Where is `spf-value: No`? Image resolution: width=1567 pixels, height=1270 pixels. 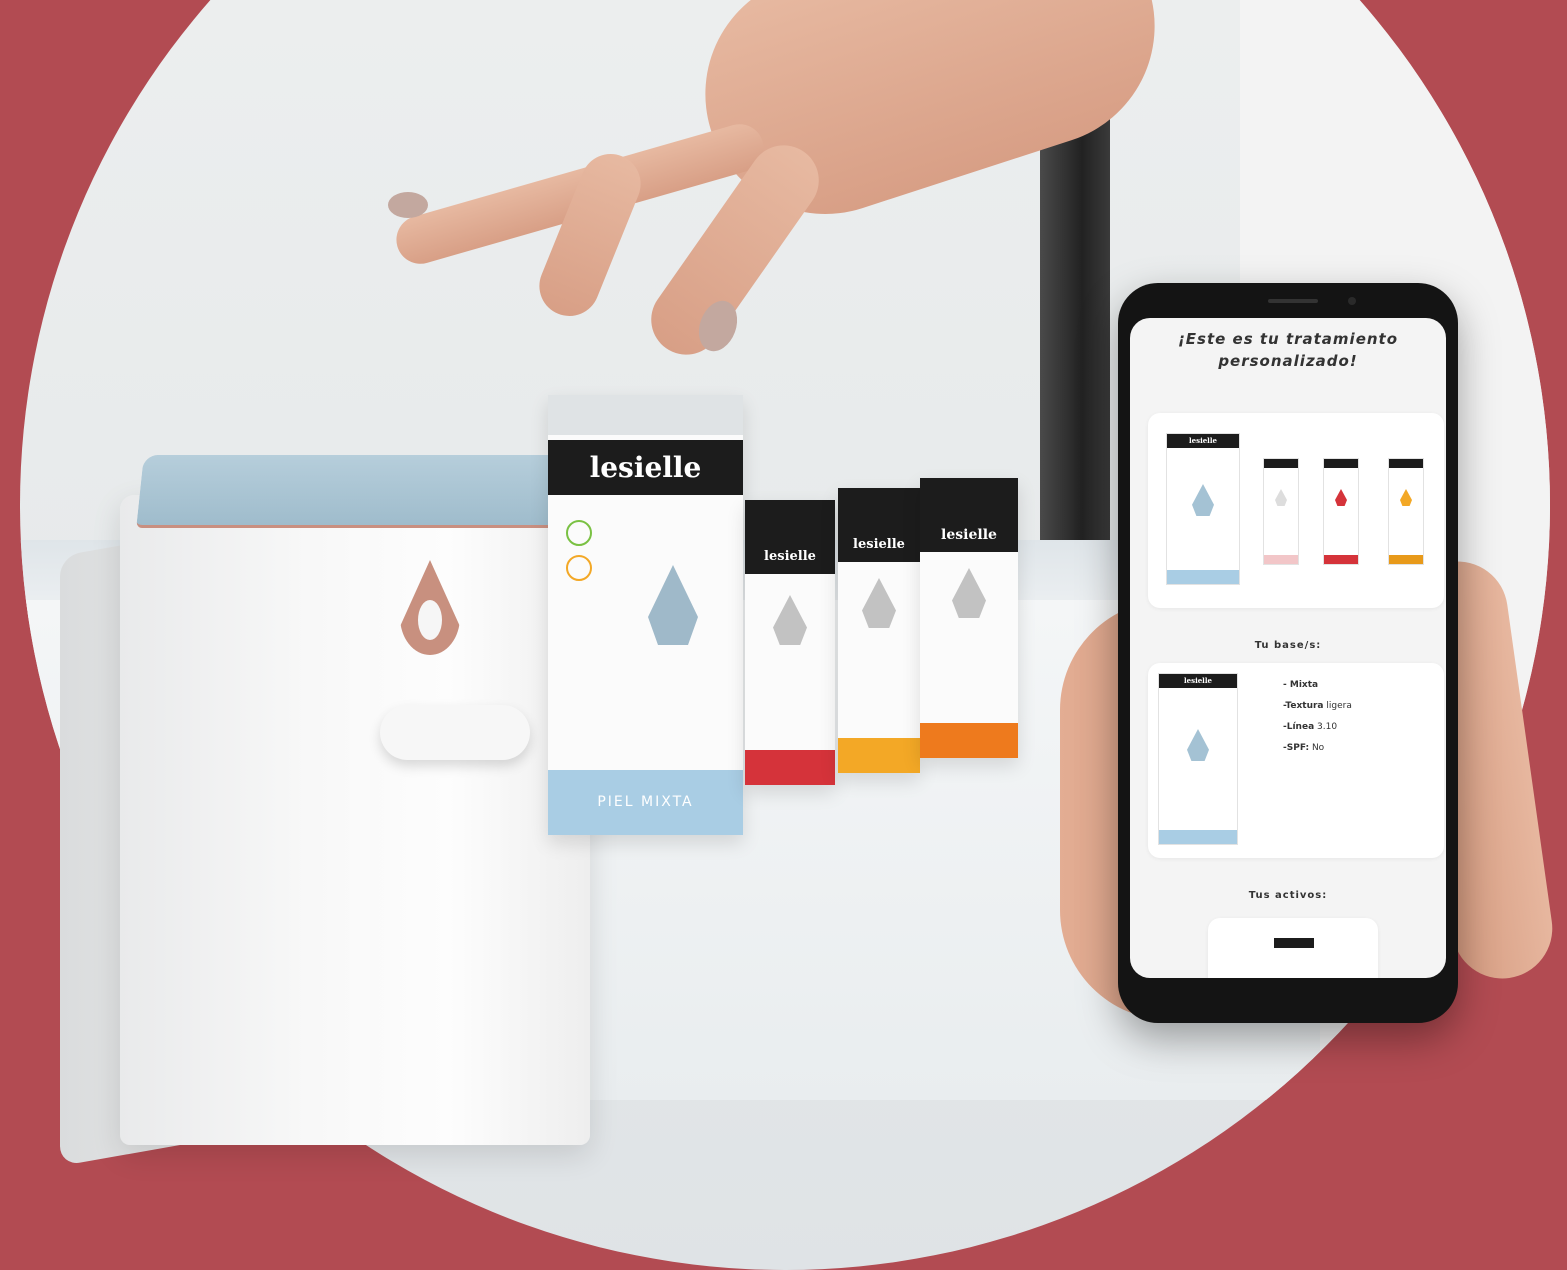 spf-value: No is located at coordinates (1318, 748).